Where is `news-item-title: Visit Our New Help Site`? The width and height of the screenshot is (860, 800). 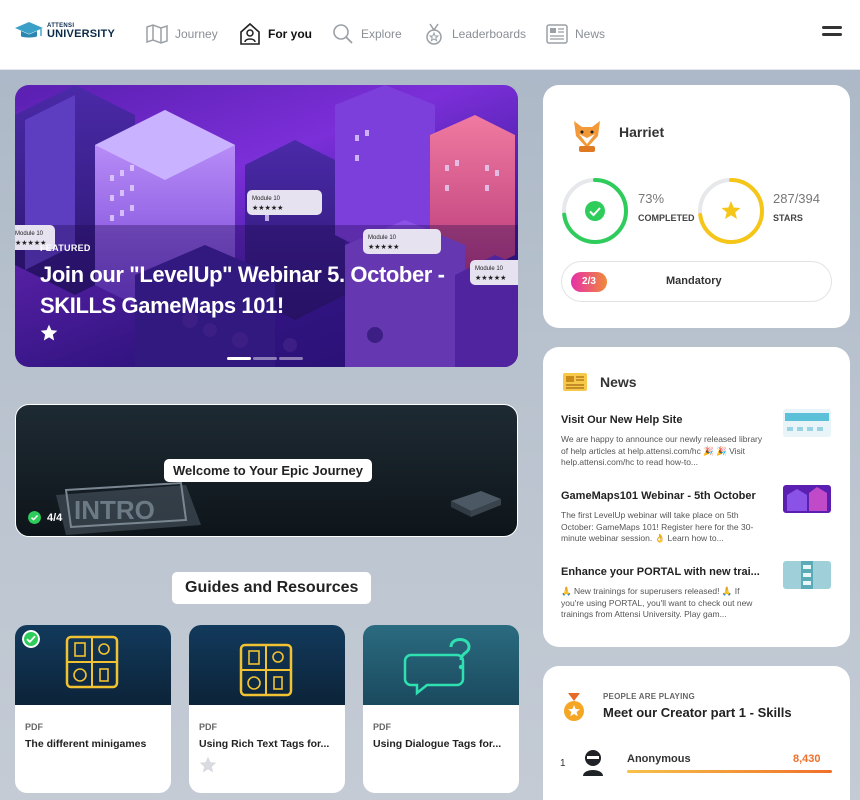 news-item-title: Visit Our New Help Site is located at coordinates (622, 420).